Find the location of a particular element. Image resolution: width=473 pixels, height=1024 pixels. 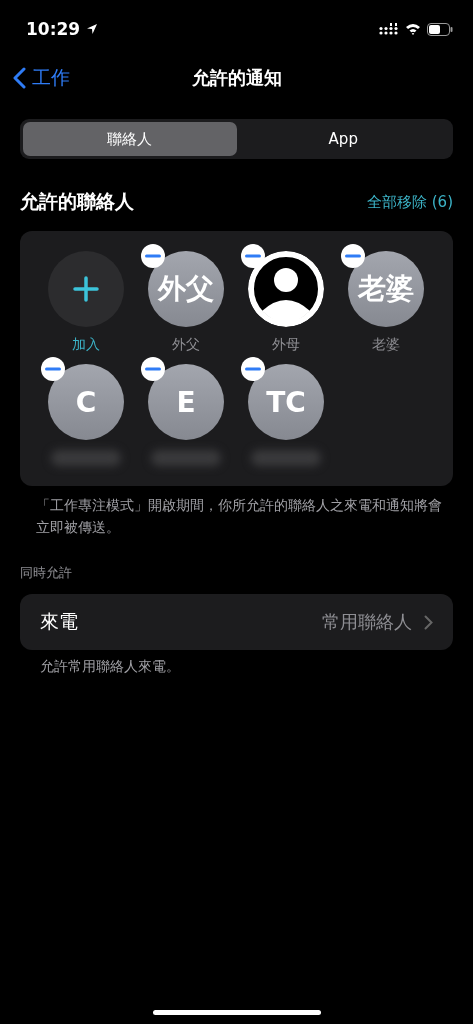

contact-avatar: C is located at coordinates (86, 402).